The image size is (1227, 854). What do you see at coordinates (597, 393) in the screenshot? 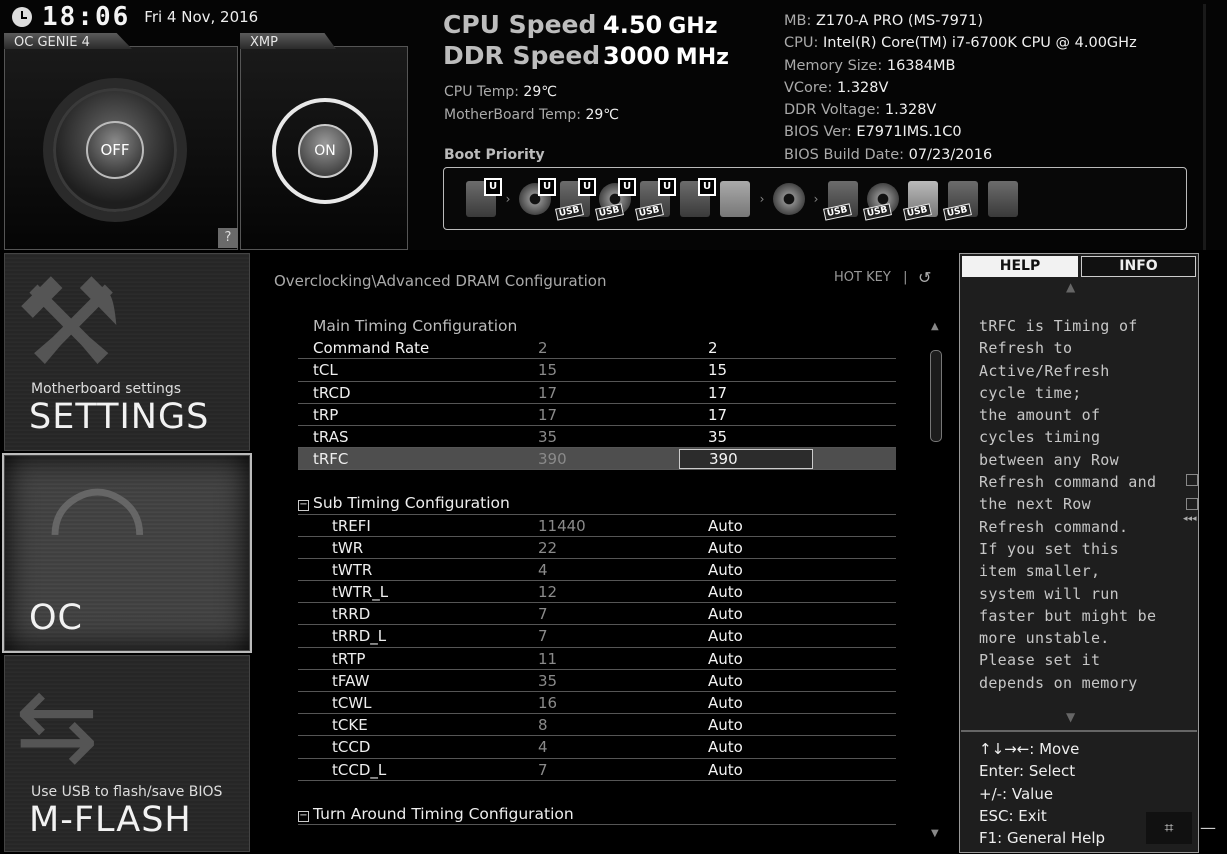
I see `timing-row: tRCD 17 17` at bounding box center [597, 393].